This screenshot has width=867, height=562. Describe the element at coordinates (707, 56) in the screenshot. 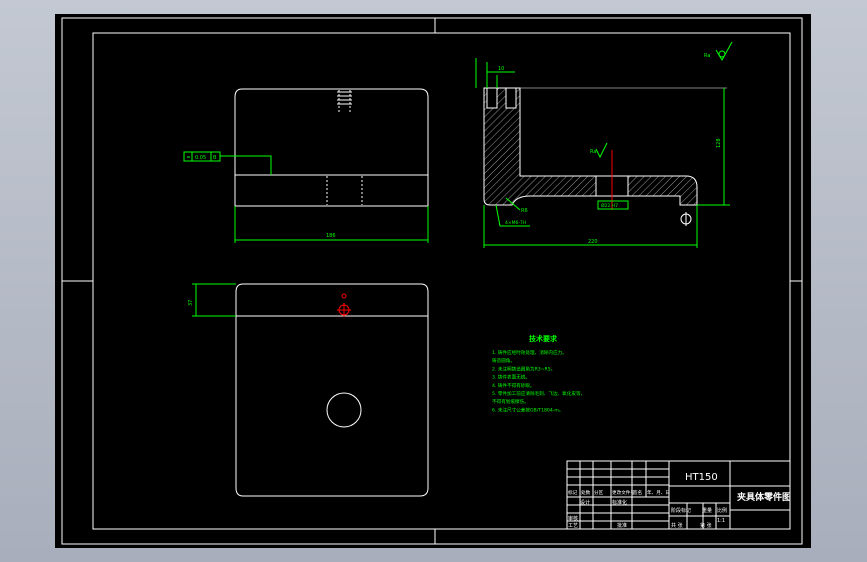

I see `roughness-general-label: Ra` at that location.